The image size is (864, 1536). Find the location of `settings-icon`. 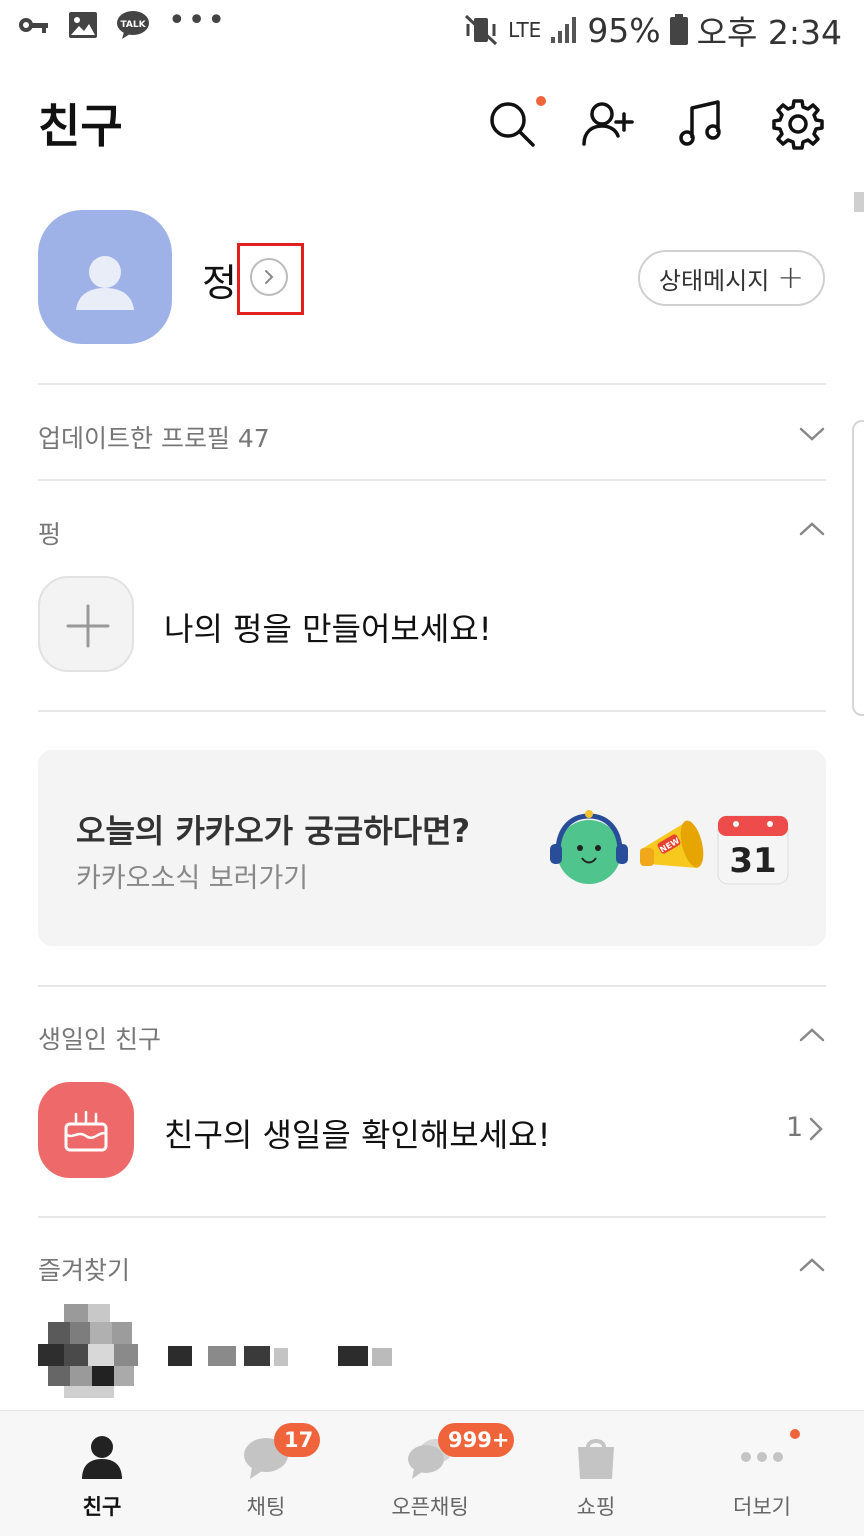

settings-icon is located at coordinates (798, 124).